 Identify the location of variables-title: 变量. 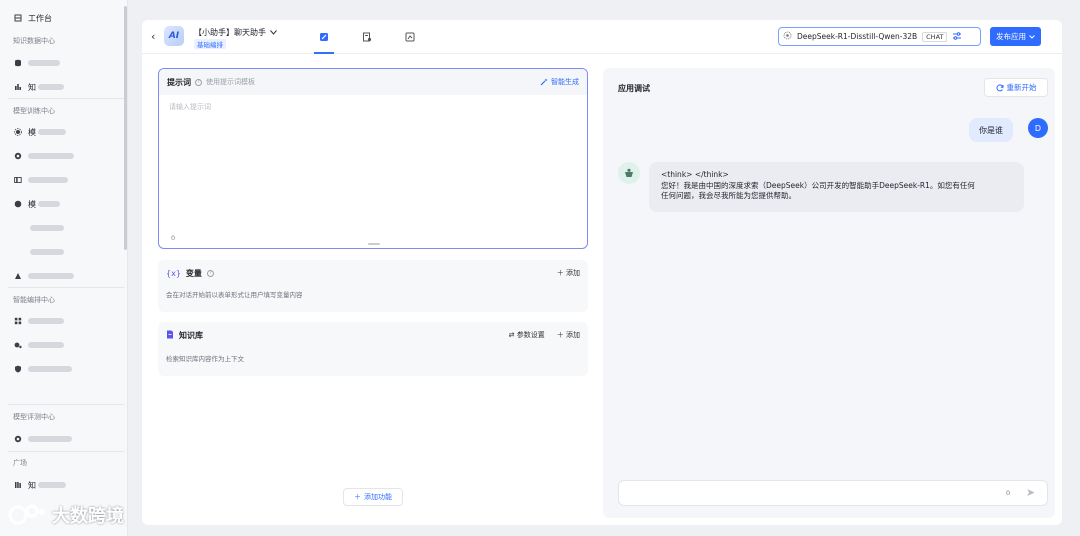
(193, 273).